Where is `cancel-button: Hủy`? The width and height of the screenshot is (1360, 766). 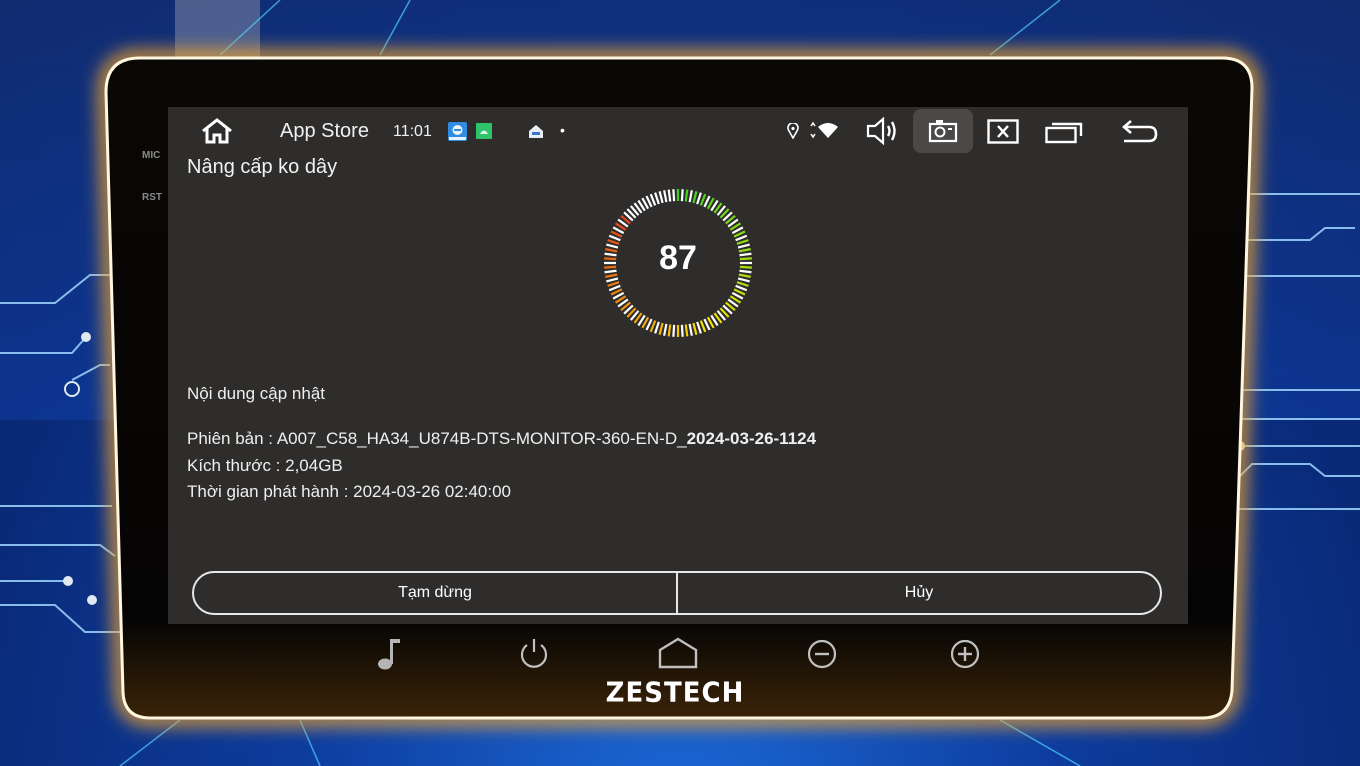 cancel-button: Hủy is located at coordinates (918, 593).